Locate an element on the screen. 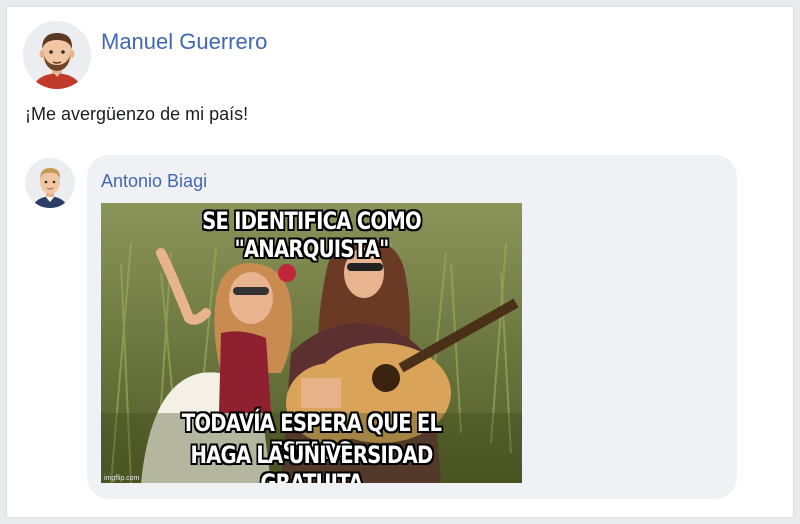 The image size is (800, 524). post-text: ¡Me avergüenzo de mi país! is located at coordinates (137, 114).